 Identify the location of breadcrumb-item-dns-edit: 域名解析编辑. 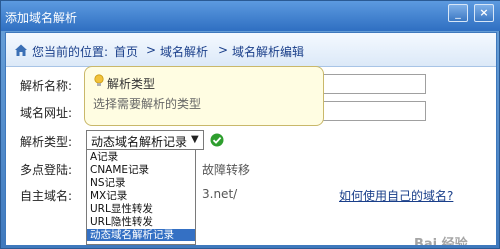
(268, 52).